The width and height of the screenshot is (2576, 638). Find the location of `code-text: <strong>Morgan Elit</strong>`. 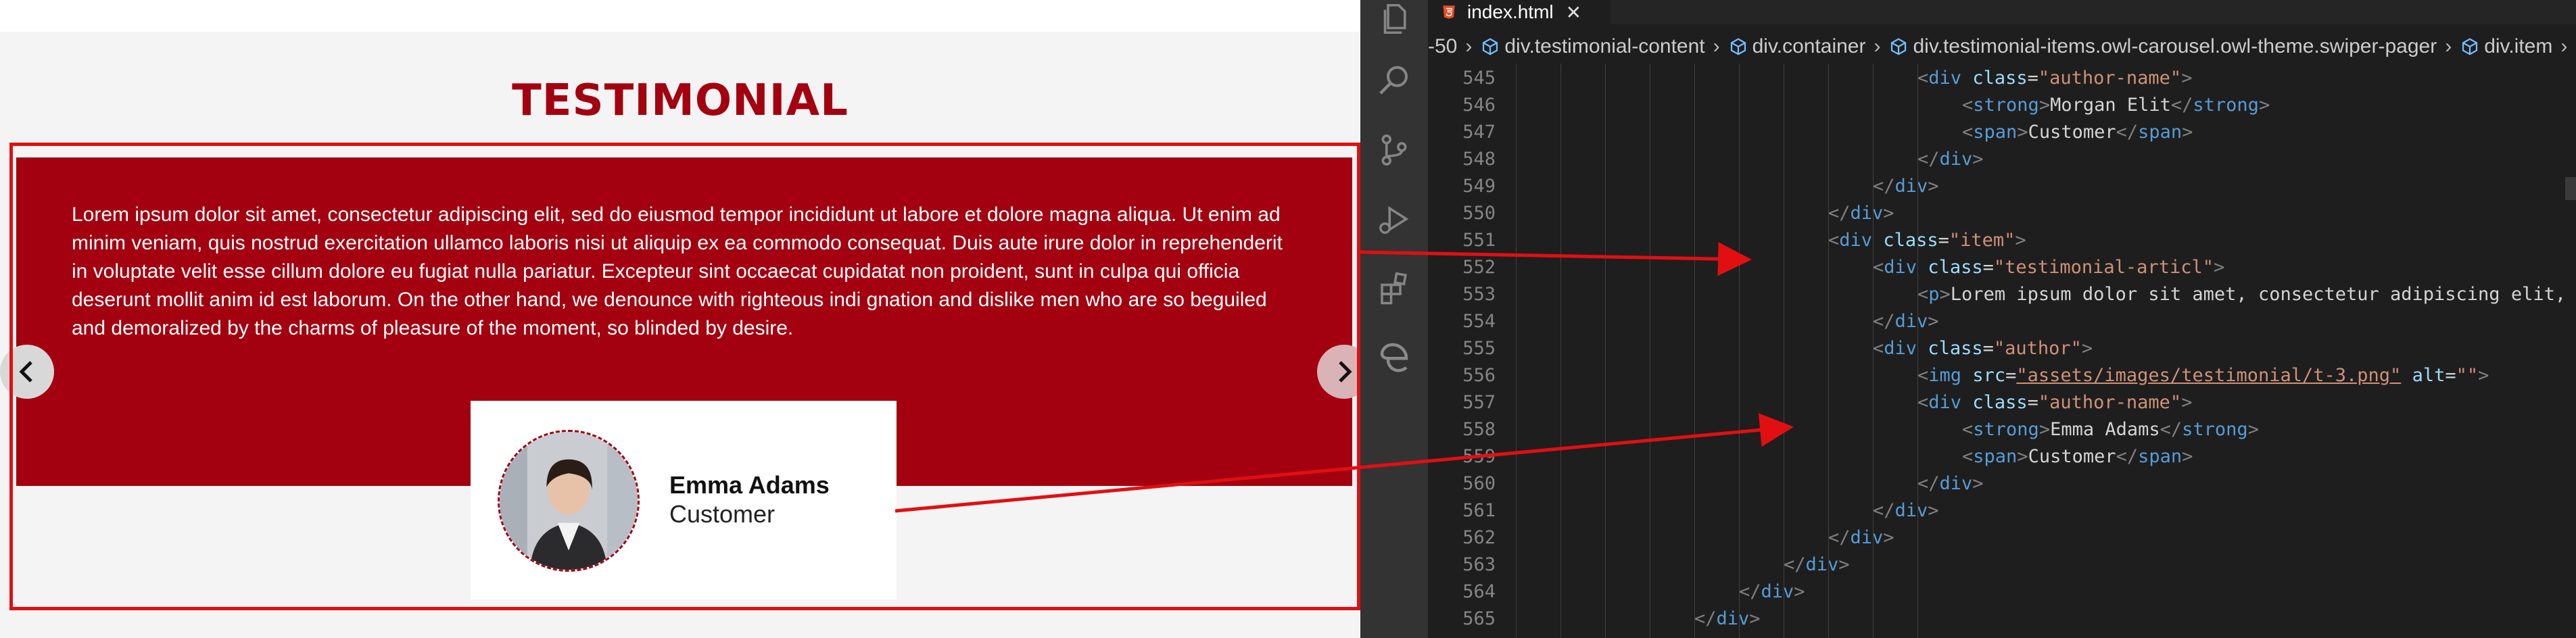

code-text: <strong>Morgan Elit</strong> is located at coordinates (2116, 105).